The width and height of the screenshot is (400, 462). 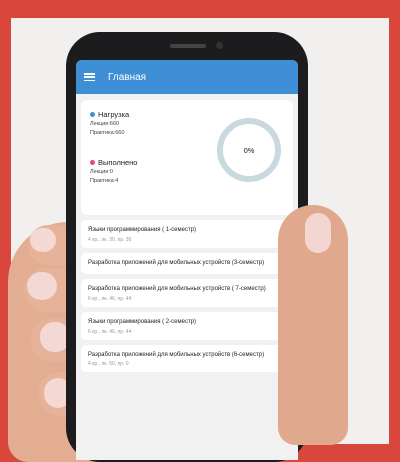 I want to click on phone-top-bezel, so click(x=187, y=47).